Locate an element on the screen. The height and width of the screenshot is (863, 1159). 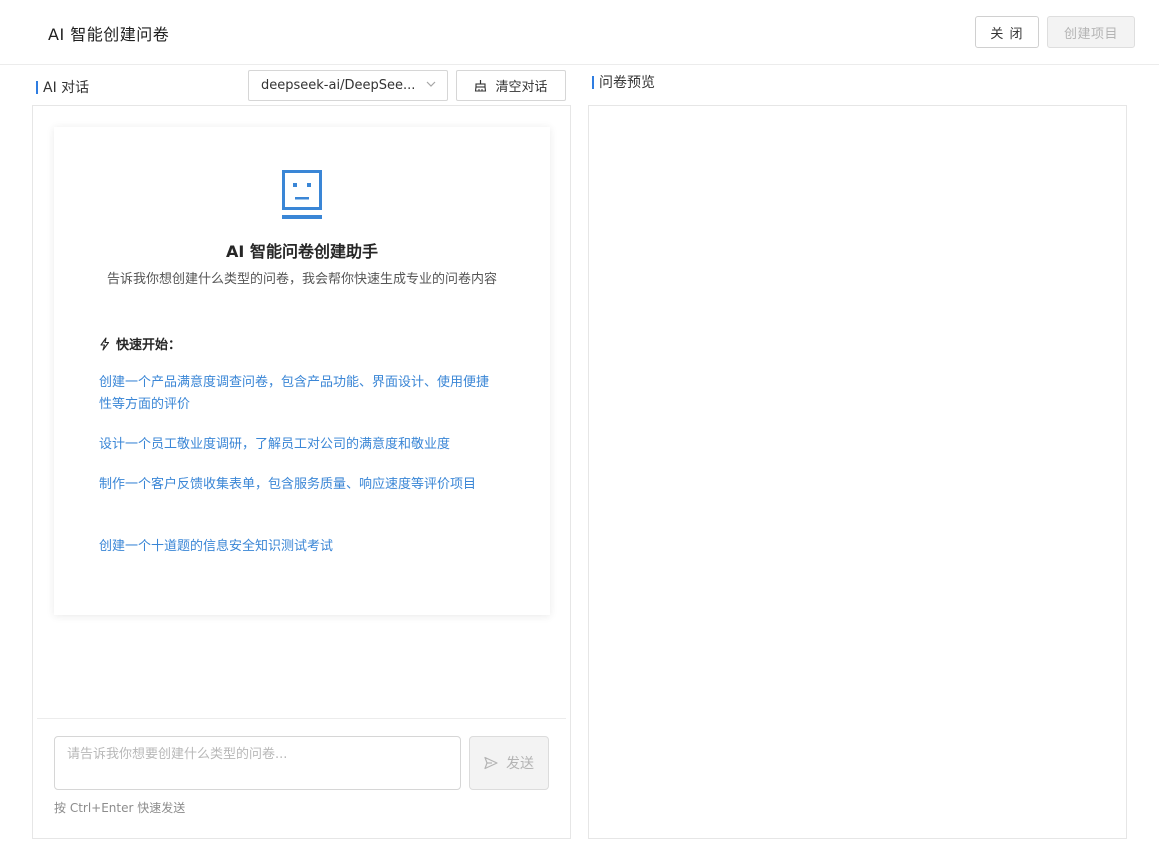
clear-chat-button: 清空对话 is located at coordinates (511, 85).